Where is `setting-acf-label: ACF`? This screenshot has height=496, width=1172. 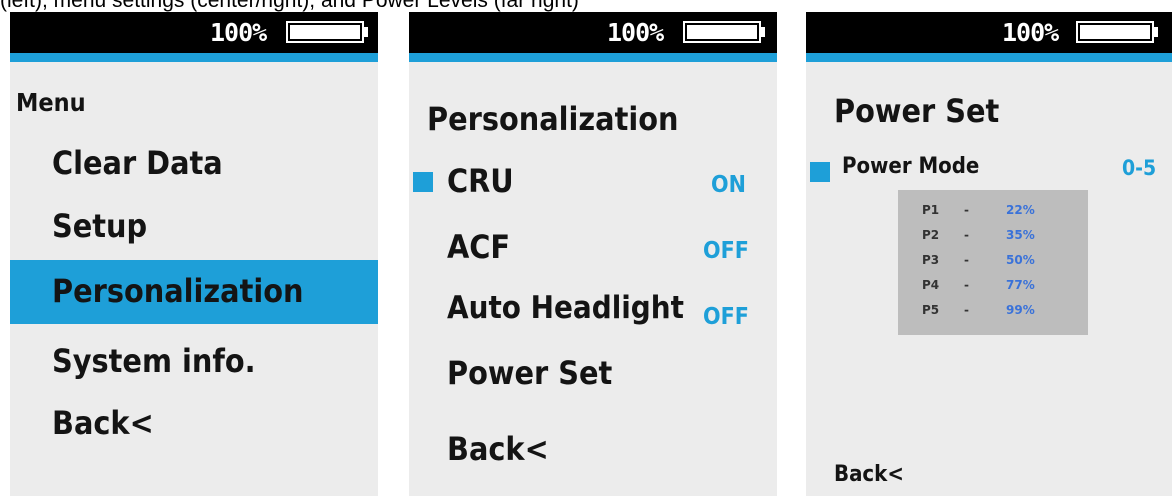
setting-acf-label: ACF is located at coordinates (478, 247).